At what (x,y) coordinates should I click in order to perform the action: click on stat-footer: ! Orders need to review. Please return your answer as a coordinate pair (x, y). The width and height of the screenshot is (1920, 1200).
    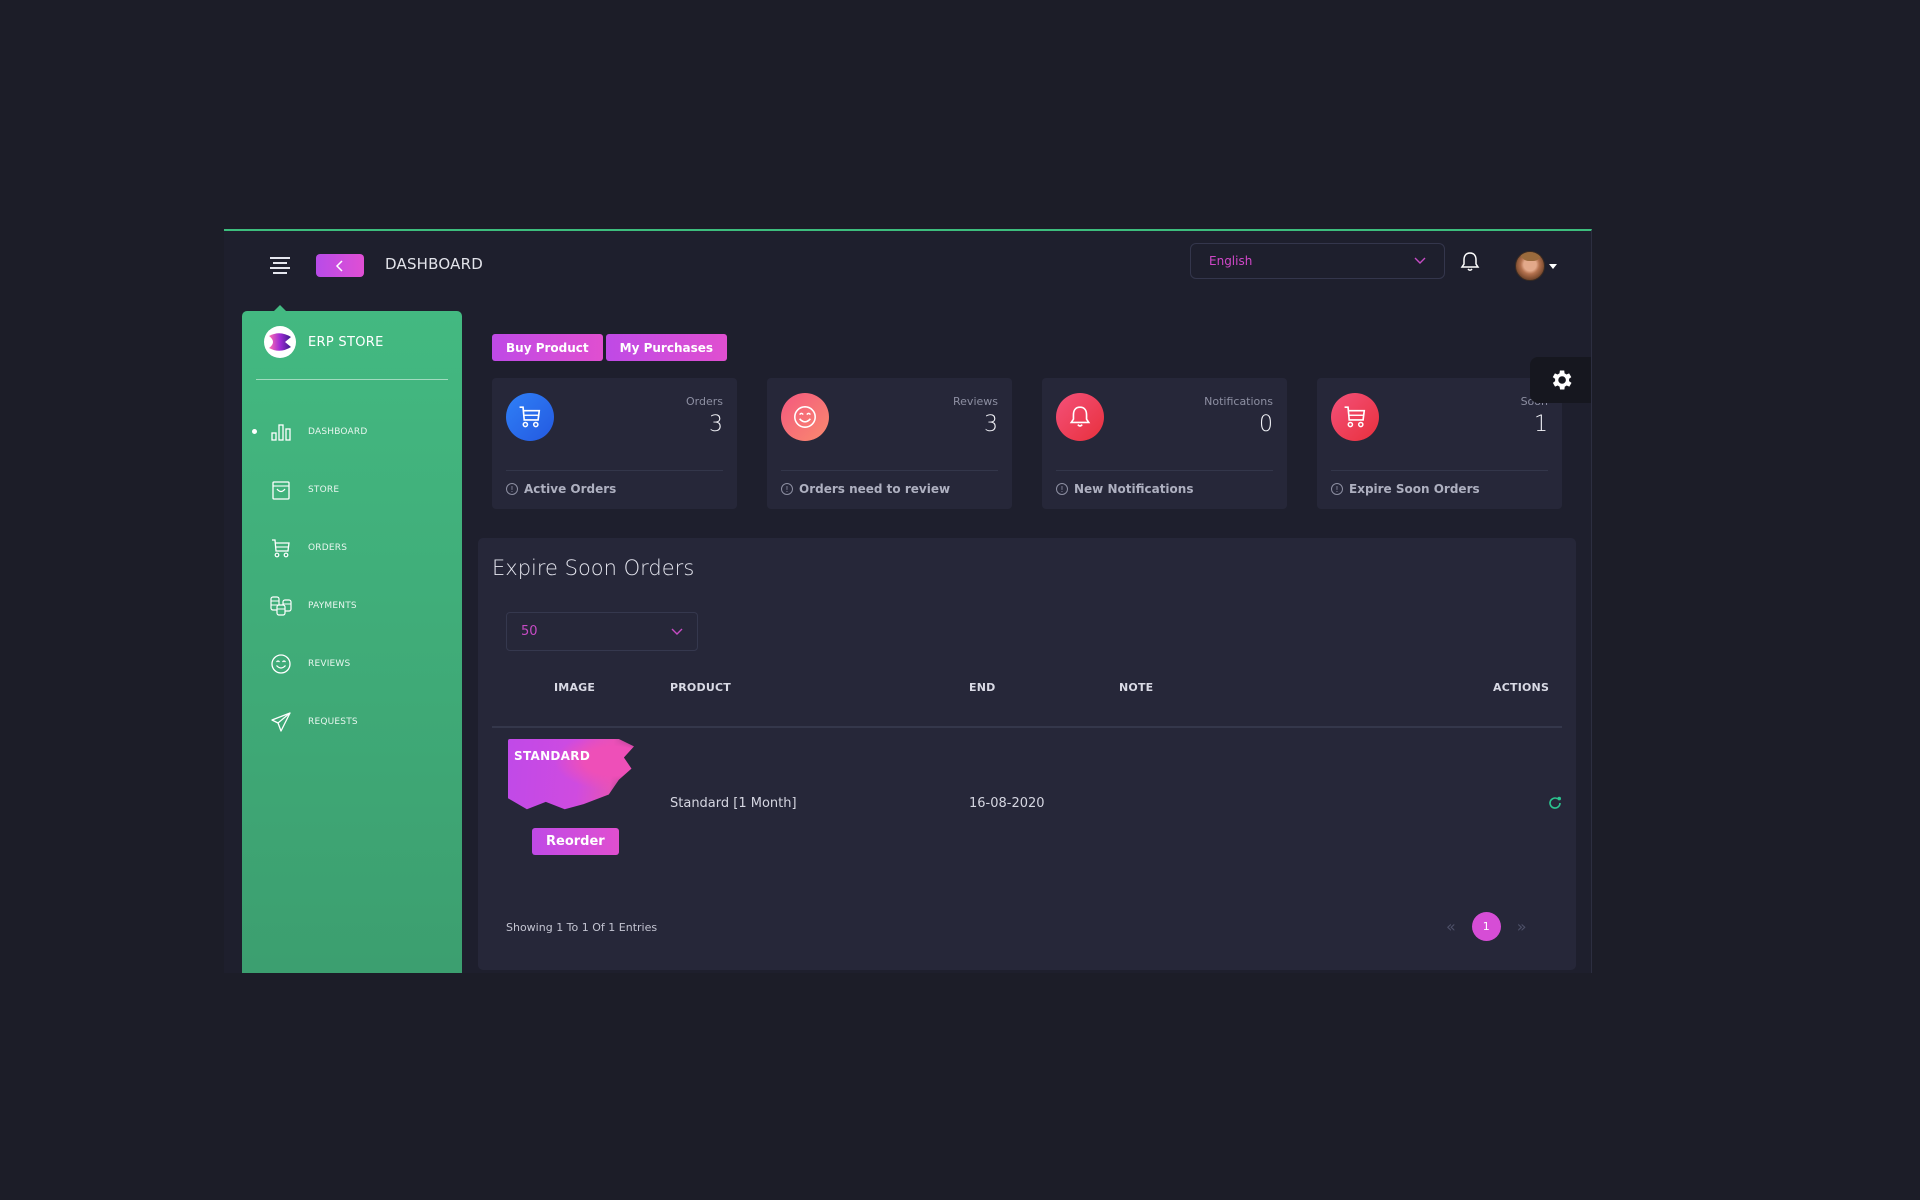
    Looking at the image, I should click on (865, 489).